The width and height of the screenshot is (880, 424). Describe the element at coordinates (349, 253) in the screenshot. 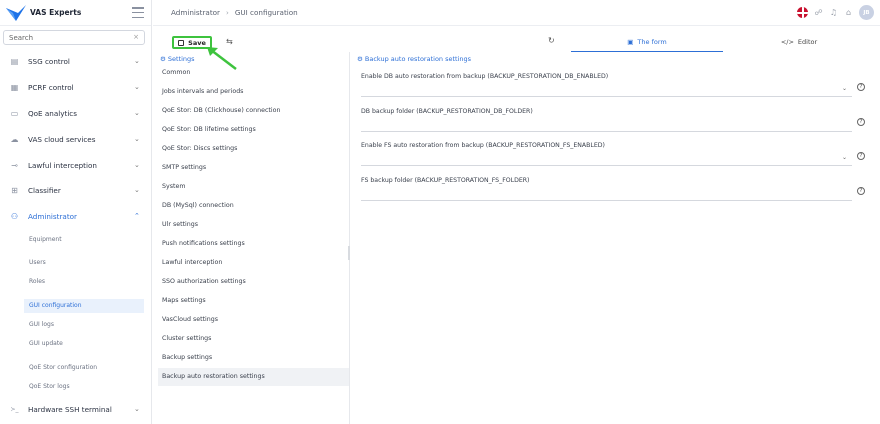

I see `panel-splitter` at that location.